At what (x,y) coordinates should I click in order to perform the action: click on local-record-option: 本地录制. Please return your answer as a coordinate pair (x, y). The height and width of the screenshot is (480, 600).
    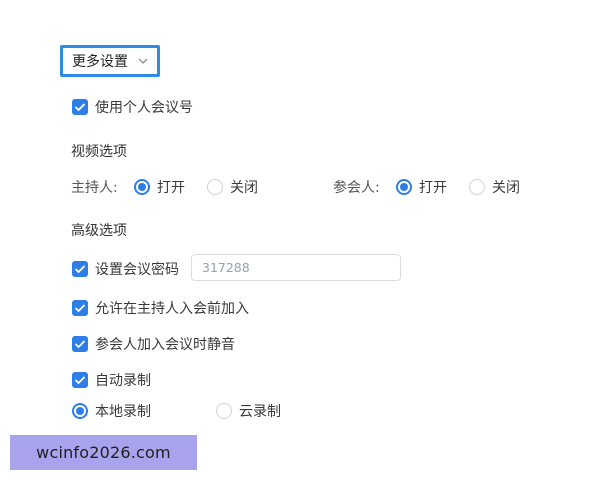
    Looking at the image, I should click on (111, 411).